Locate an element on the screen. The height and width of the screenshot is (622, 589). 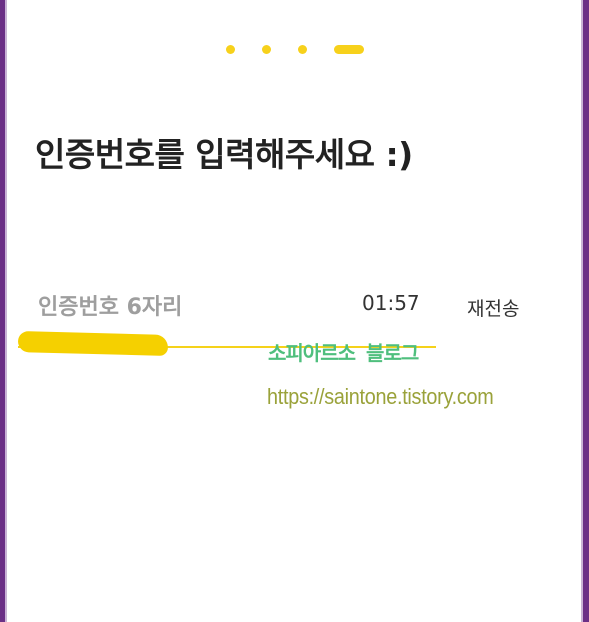
step-dot-active is located at coordinates (349, 49).